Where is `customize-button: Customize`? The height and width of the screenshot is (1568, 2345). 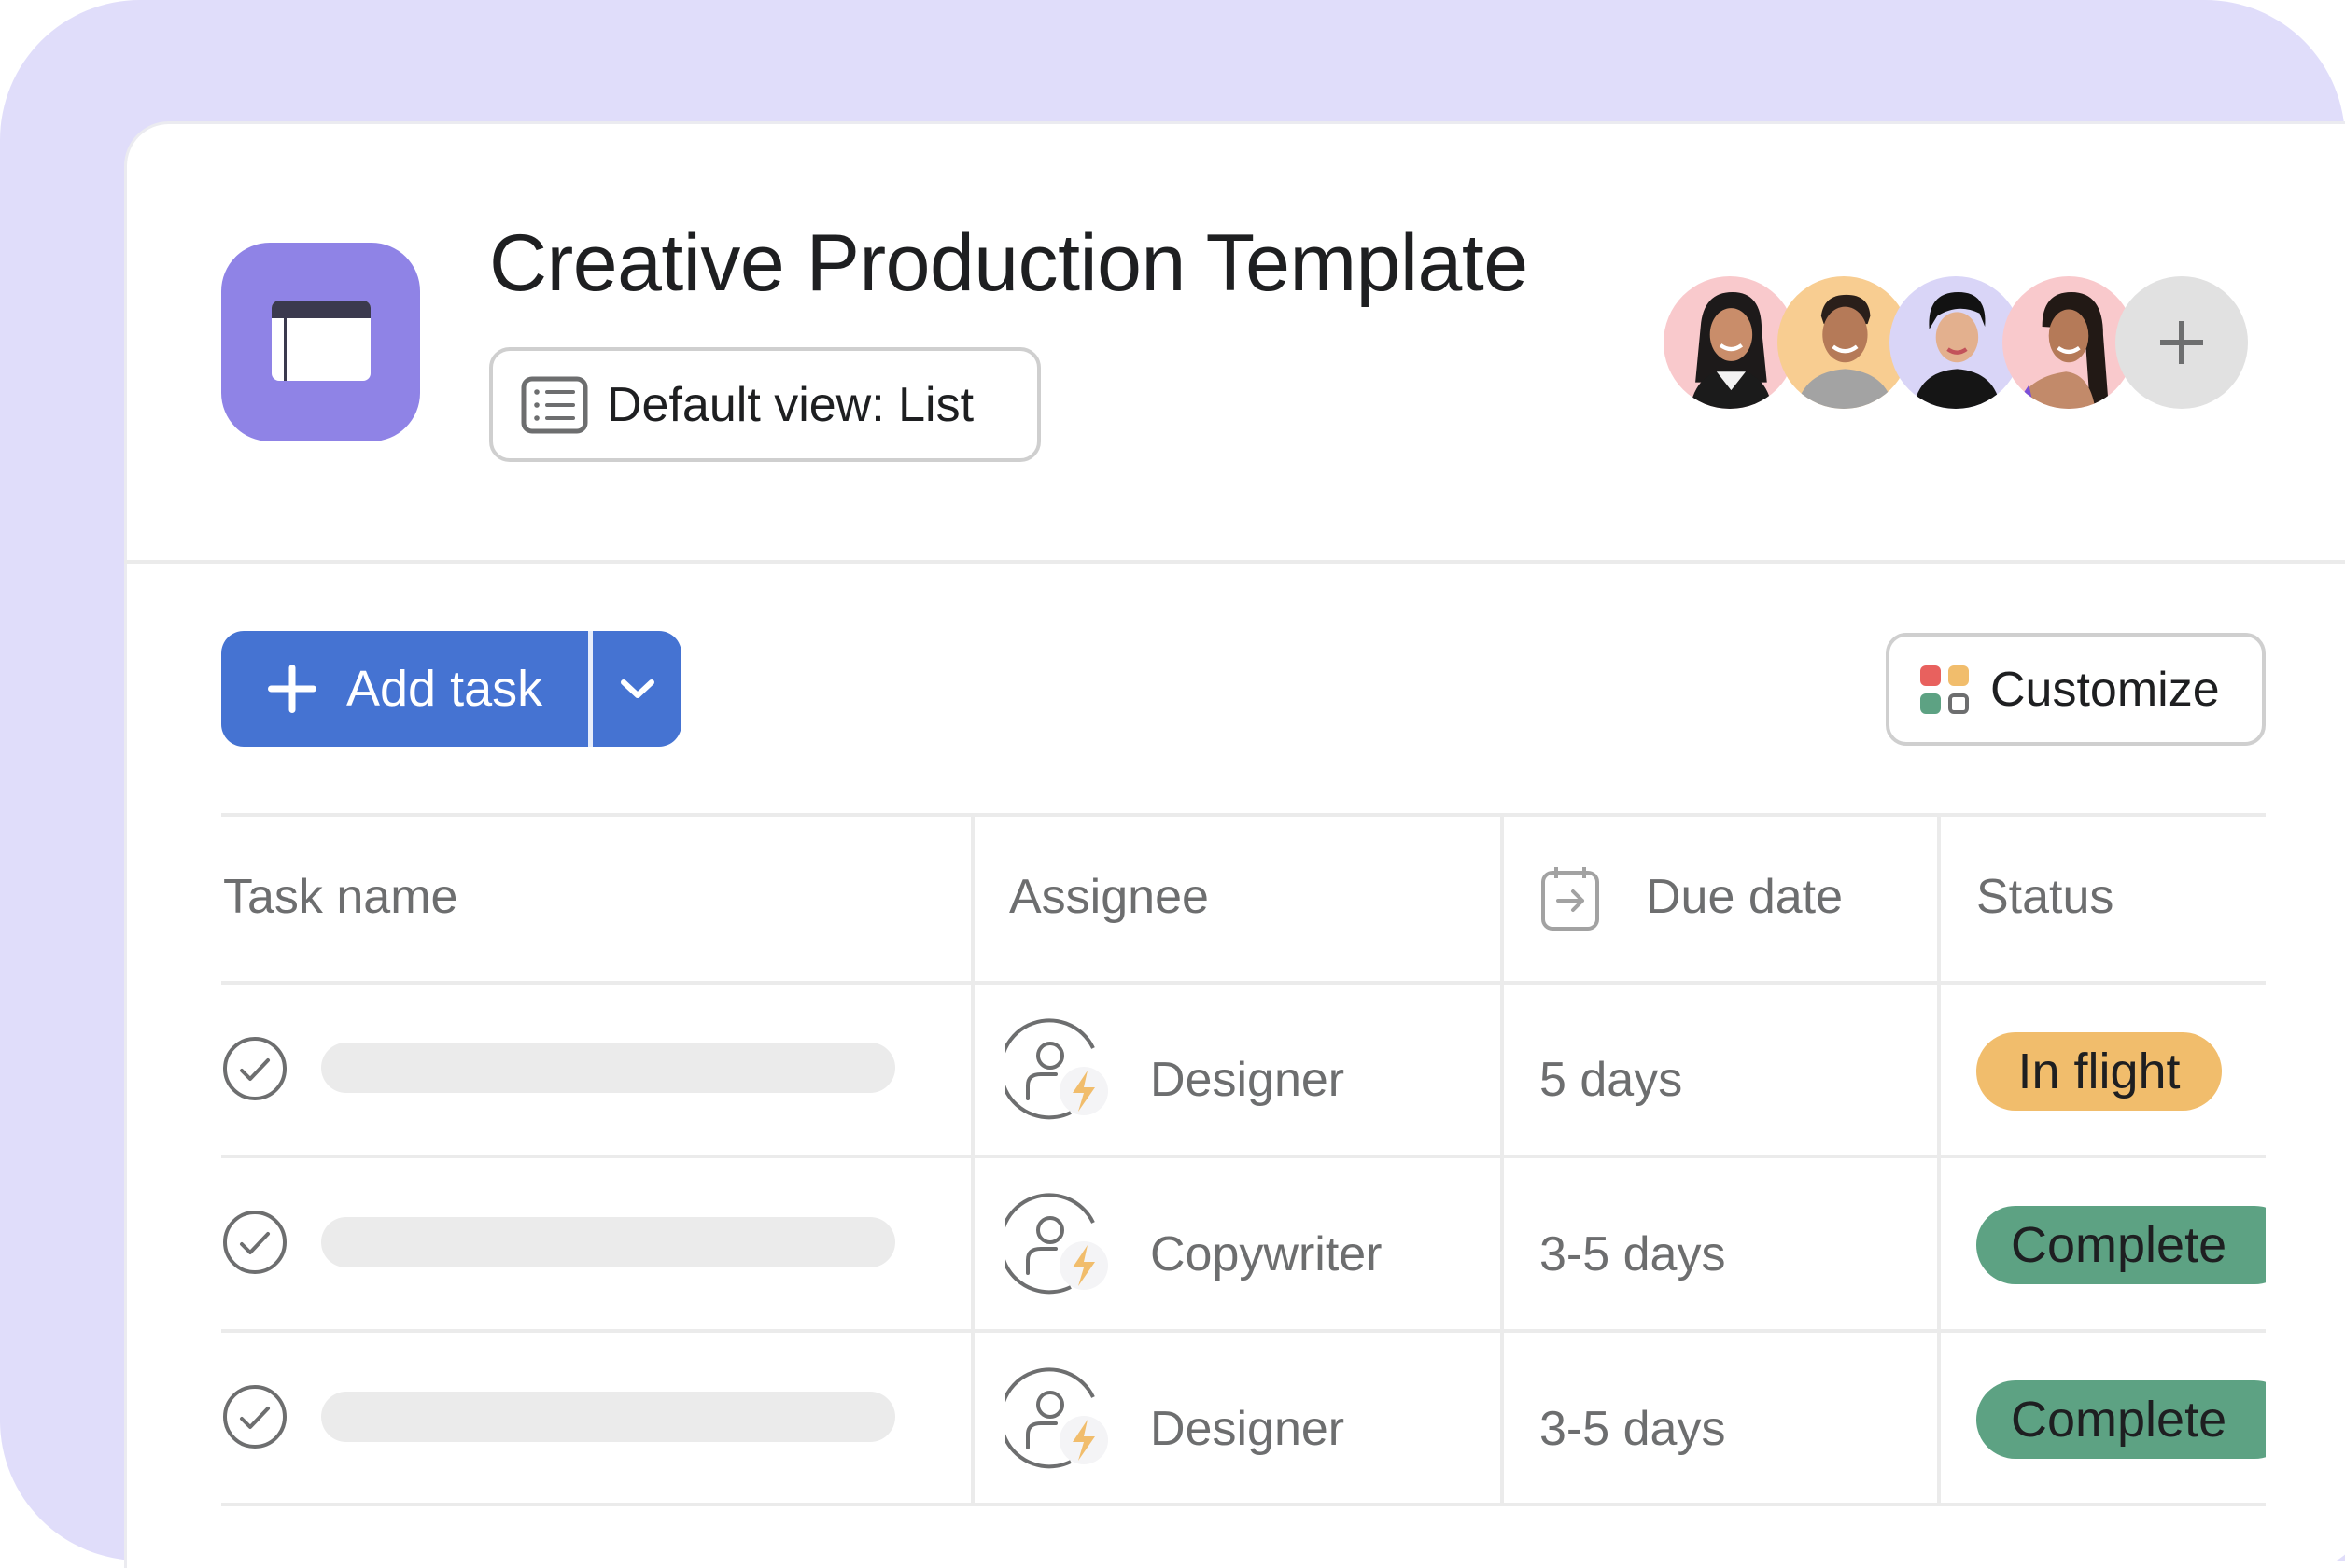
customize-button: Customize is located at coordinates (2076, 689).